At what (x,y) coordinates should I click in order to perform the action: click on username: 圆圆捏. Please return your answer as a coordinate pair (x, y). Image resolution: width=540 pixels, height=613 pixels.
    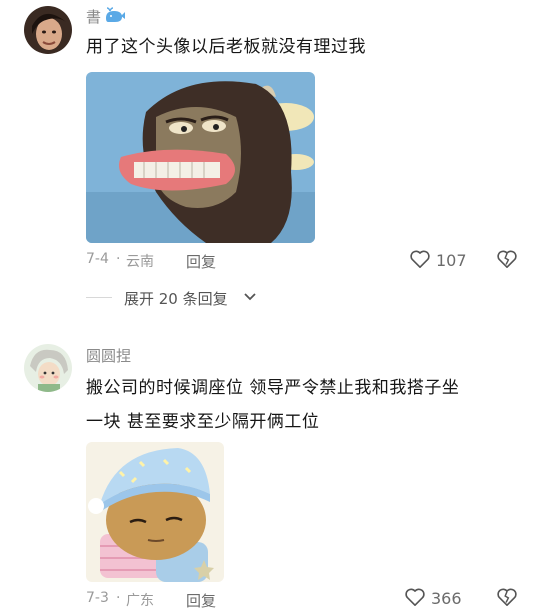
    Looking at the image, I should click on (108, 355).